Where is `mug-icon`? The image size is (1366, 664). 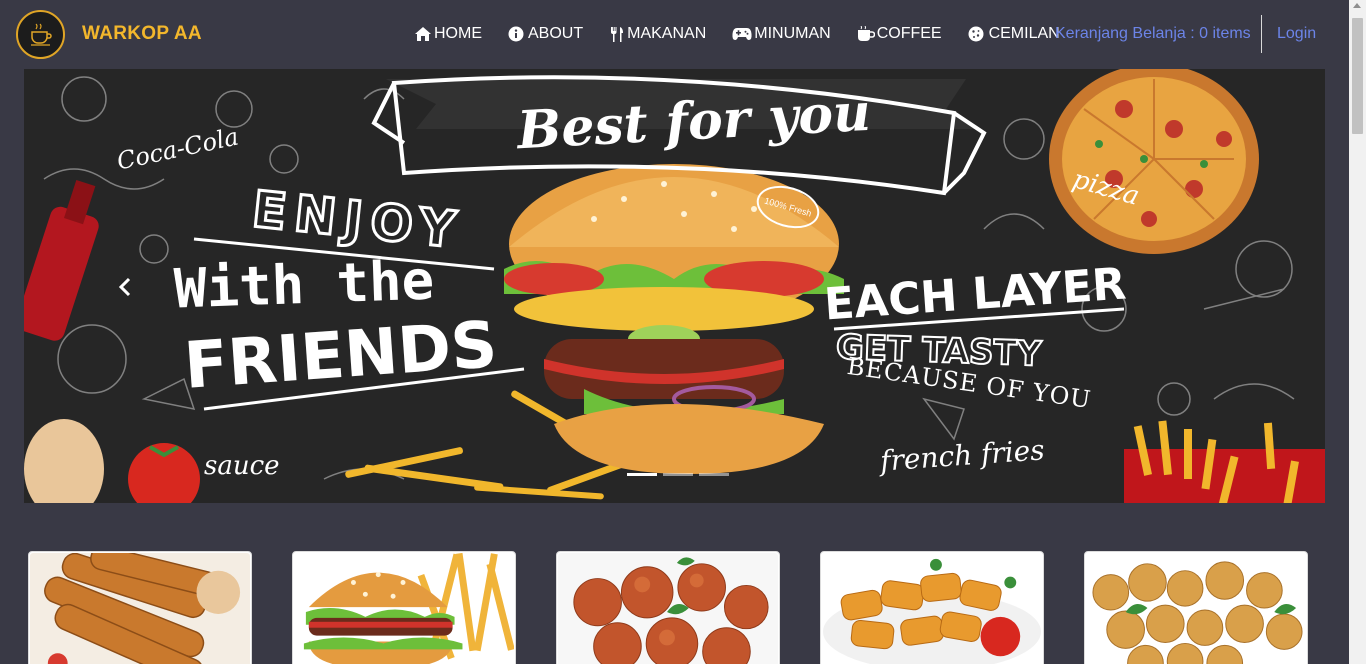 mug-icon is located at coordinates (866, 33).